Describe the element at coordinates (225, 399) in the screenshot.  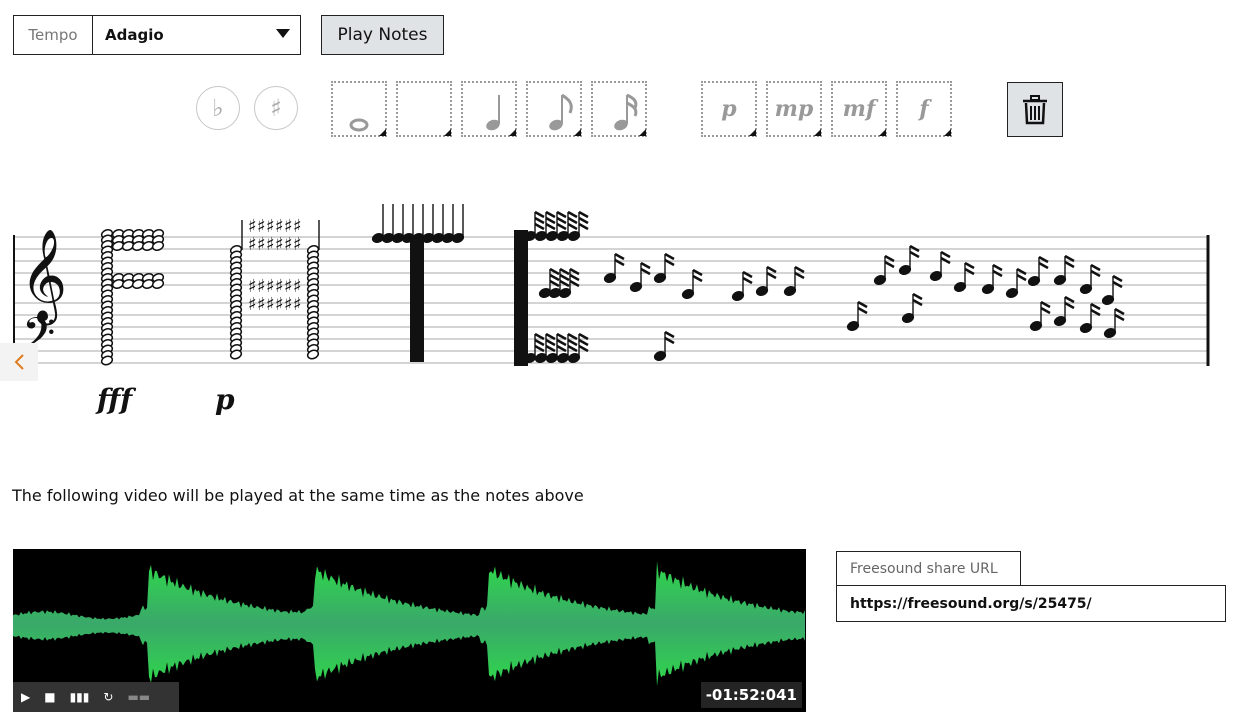
I see `dynamic-mark-p: p` at that location.